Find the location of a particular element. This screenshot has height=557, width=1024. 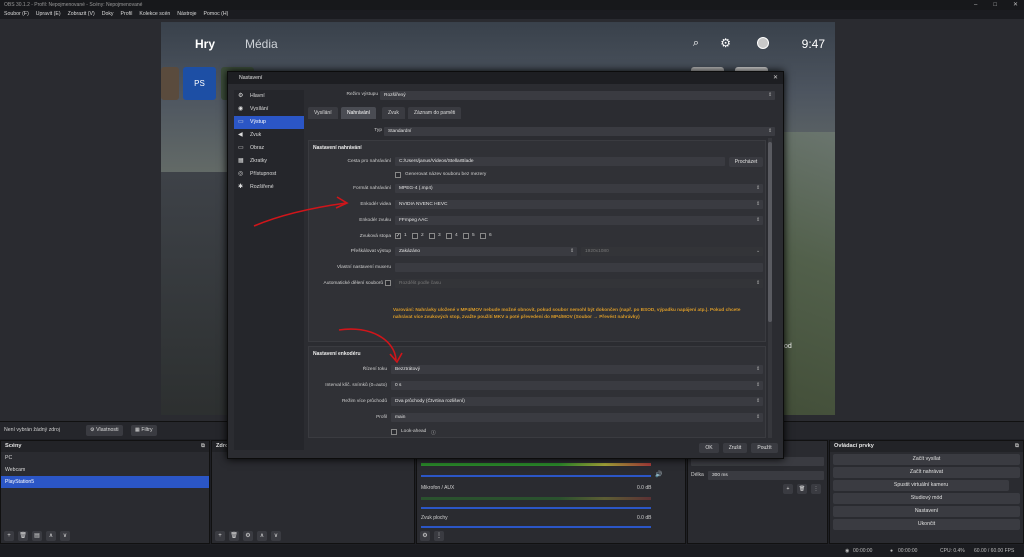

video-encoder-value: NVIDIA NVENC HEVC is located at coordinates (423, 204).